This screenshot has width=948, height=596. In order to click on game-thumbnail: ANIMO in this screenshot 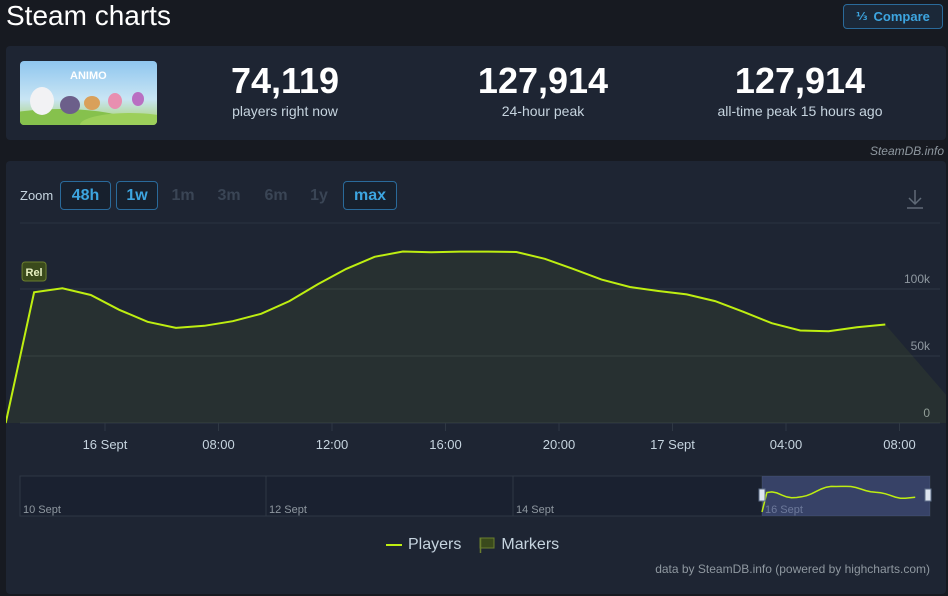, I will do `click(88, 93)`.